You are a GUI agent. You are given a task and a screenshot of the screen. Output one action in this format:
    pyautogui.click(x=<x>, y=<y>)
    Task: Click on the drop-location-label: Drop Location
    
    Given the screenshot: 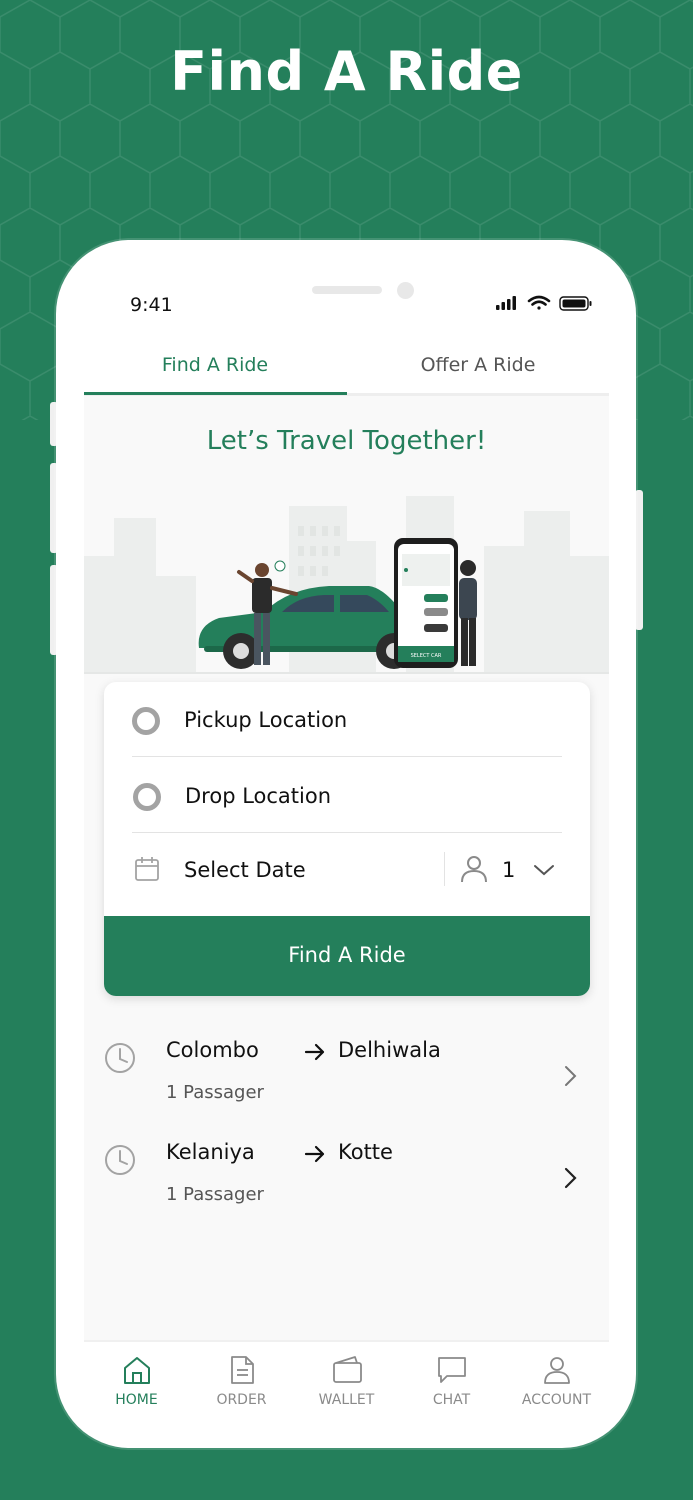 What is the action you would take?
    pyautogui.click(x=258, y=796)
    